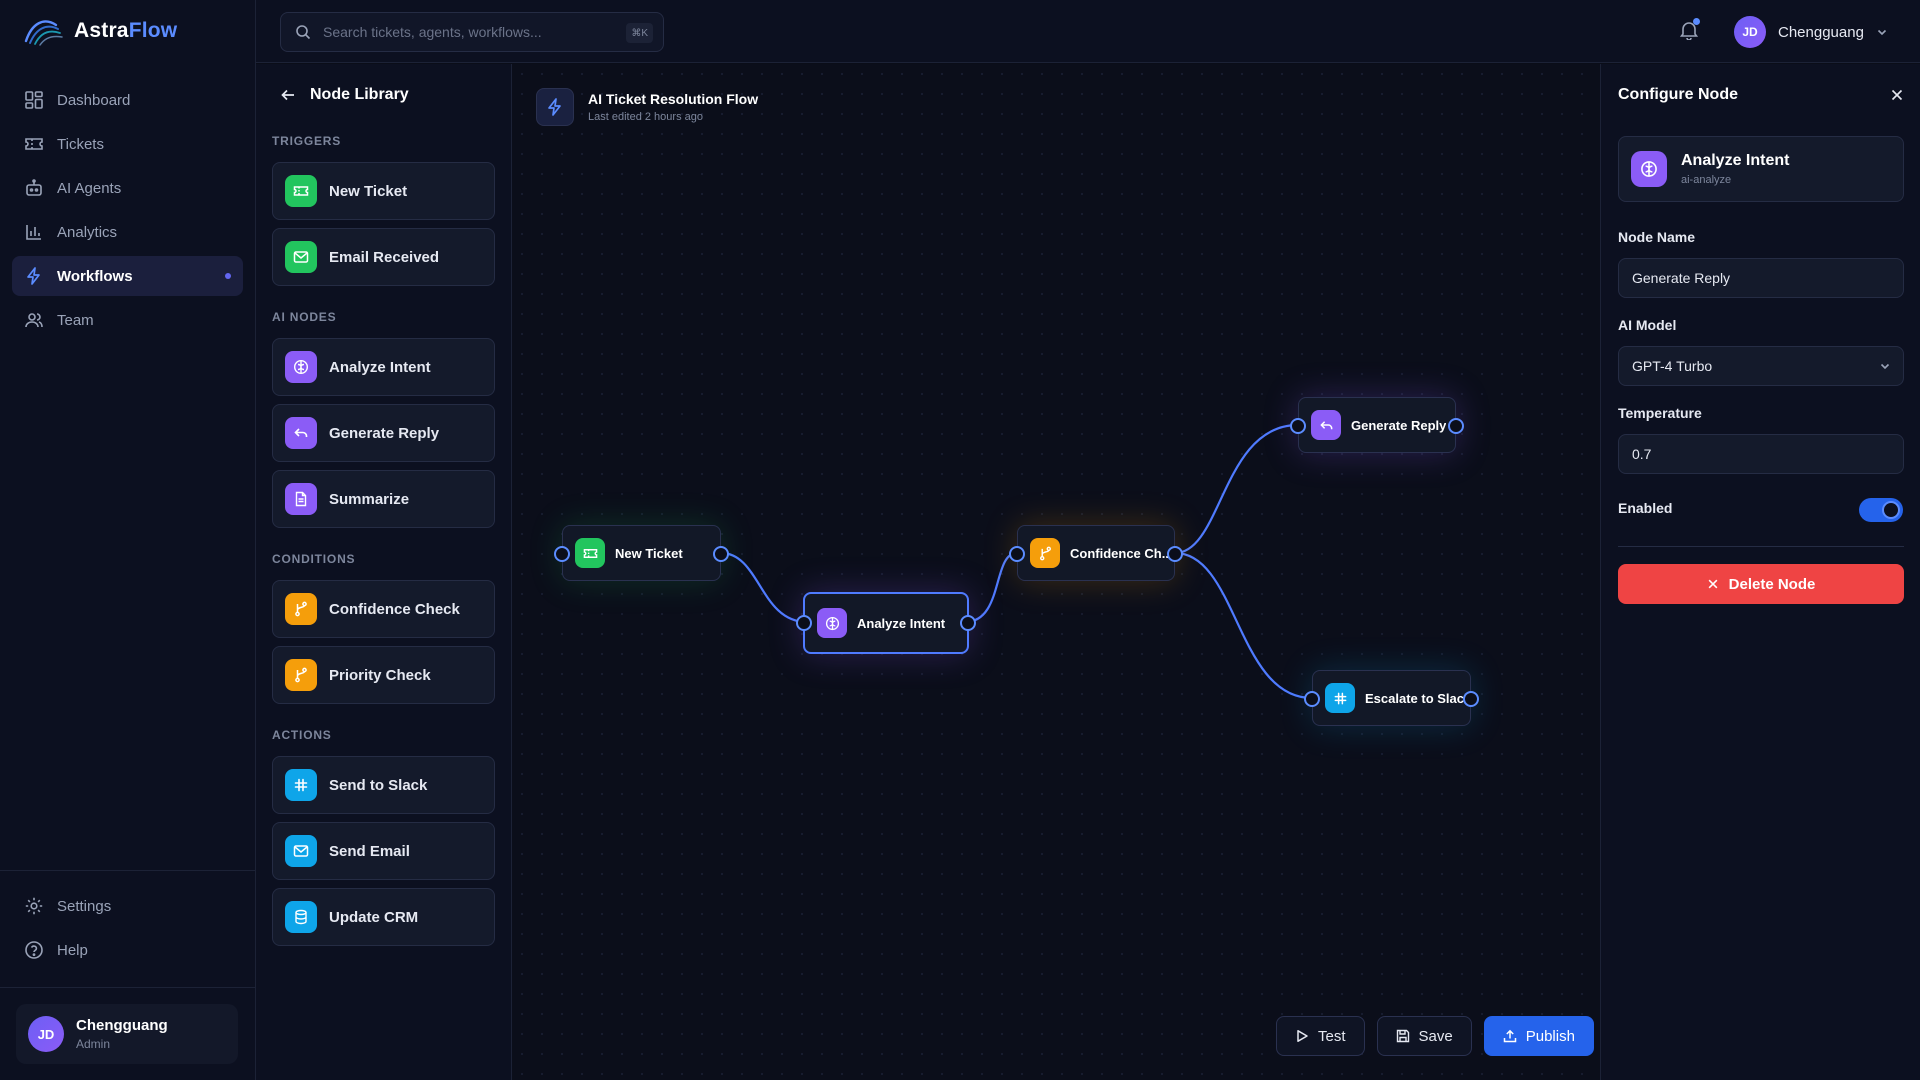 The height and width of the screenshot is (1080, 1920). What do you see at coordinates (1811, 32) in the screenshot?
I see `account-menu: JD Chengguang` at bounding box center [1811, 32].